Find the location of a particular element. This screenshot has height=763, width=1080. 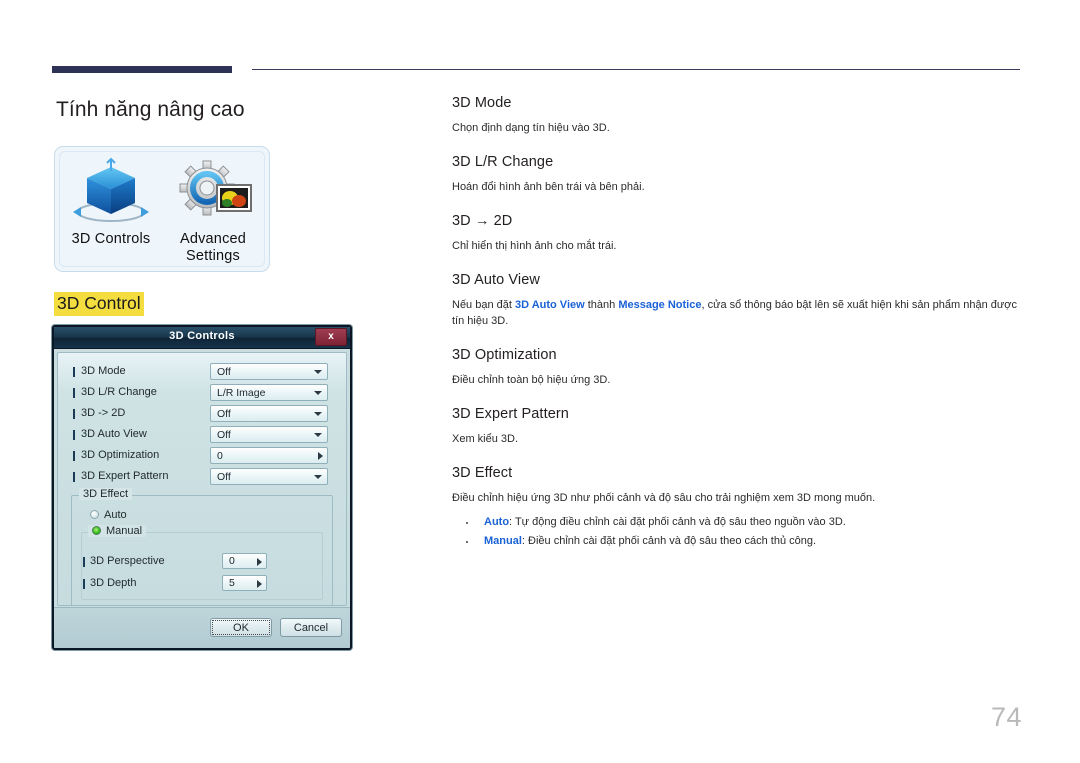

header-accent-bar is located at coordinates (142, 69).